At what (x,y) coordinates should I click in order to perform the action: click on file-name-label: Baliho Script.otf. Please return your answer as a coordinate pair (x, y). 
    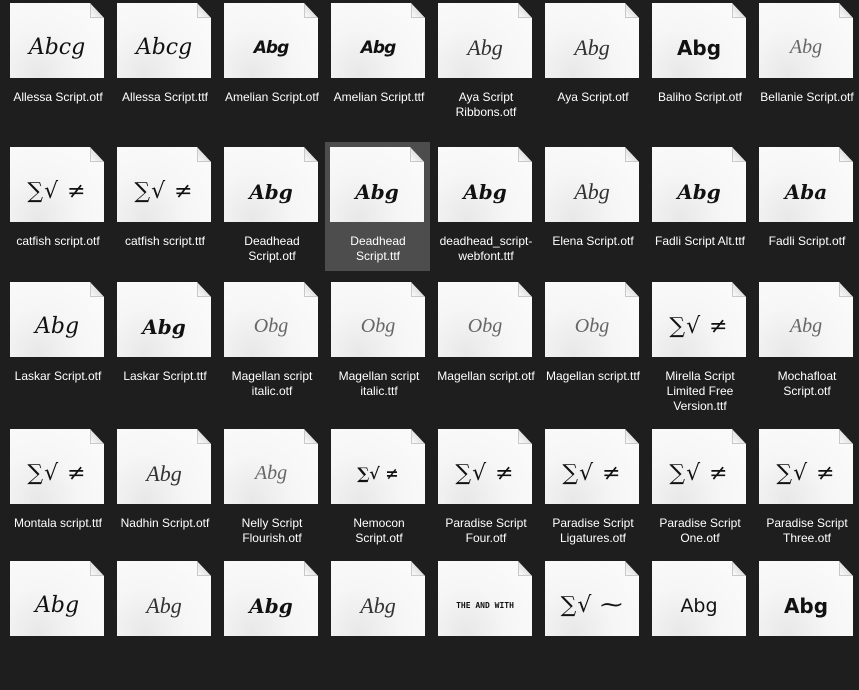
    Looking at the image, I should click on (700, 97).